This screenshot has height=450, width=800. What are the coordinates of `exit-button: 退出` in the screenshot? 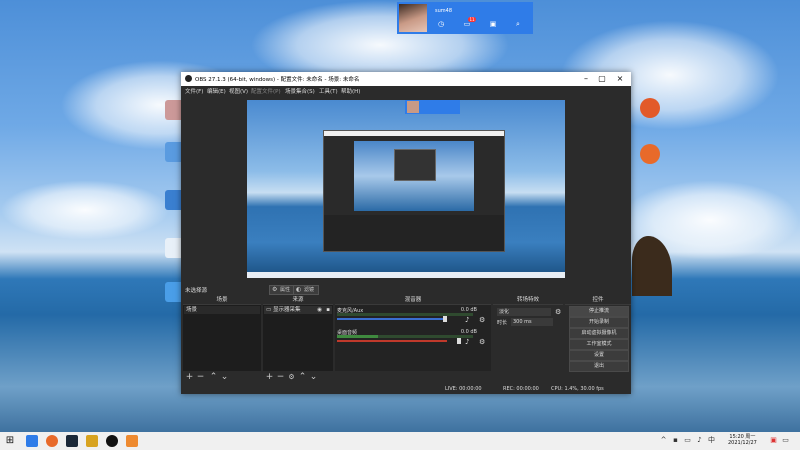 It's located at (599, 366).